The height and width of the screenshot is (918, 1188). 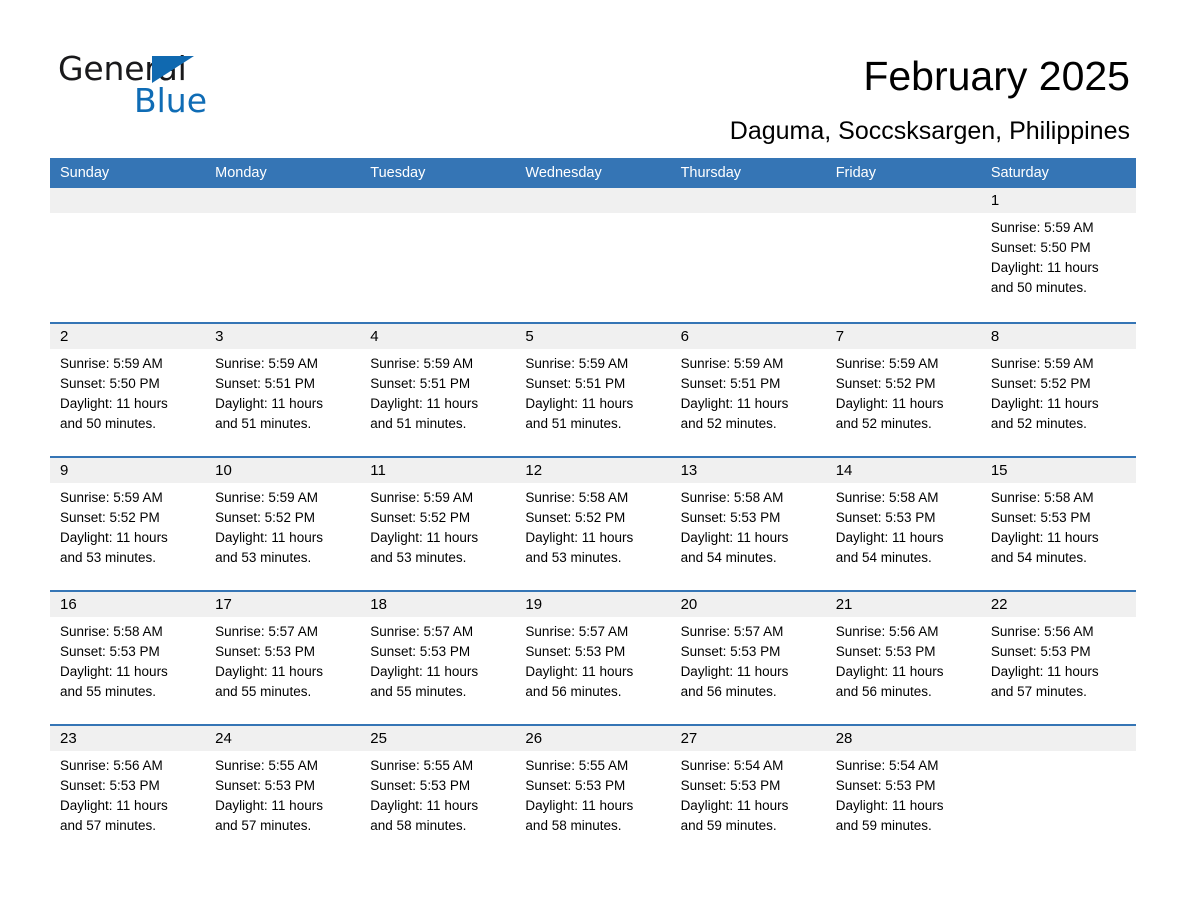 What do you see at coordinates (398, 173) in the screenshot?
I see `weekday-header-tuesday: Tuesday` at bounding box center [398, 173].